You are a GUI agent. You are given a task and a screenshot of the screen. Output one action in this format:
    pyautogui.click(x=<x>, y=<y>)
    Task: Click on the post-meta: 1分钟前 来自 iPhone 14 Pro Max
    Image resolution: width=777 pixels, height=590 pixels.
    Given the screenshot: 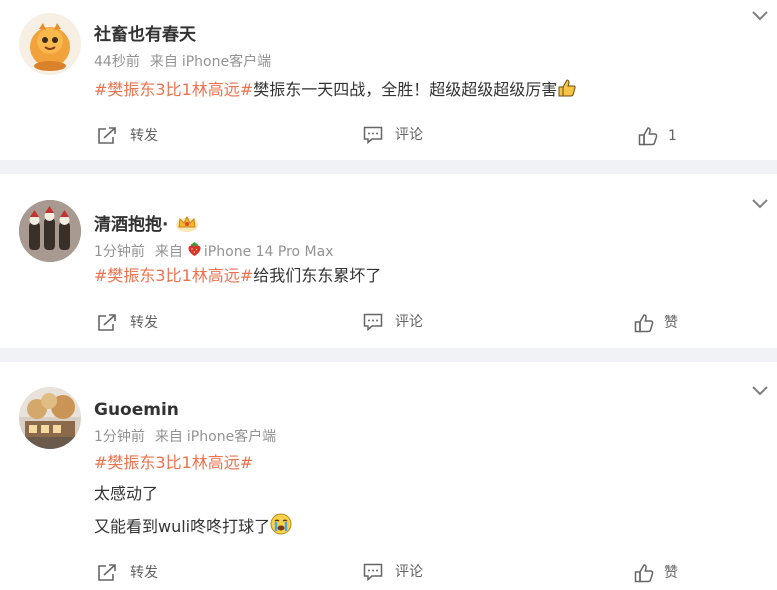 What is the action you would take?
    pyautogui.click(x=214, y=251)
    